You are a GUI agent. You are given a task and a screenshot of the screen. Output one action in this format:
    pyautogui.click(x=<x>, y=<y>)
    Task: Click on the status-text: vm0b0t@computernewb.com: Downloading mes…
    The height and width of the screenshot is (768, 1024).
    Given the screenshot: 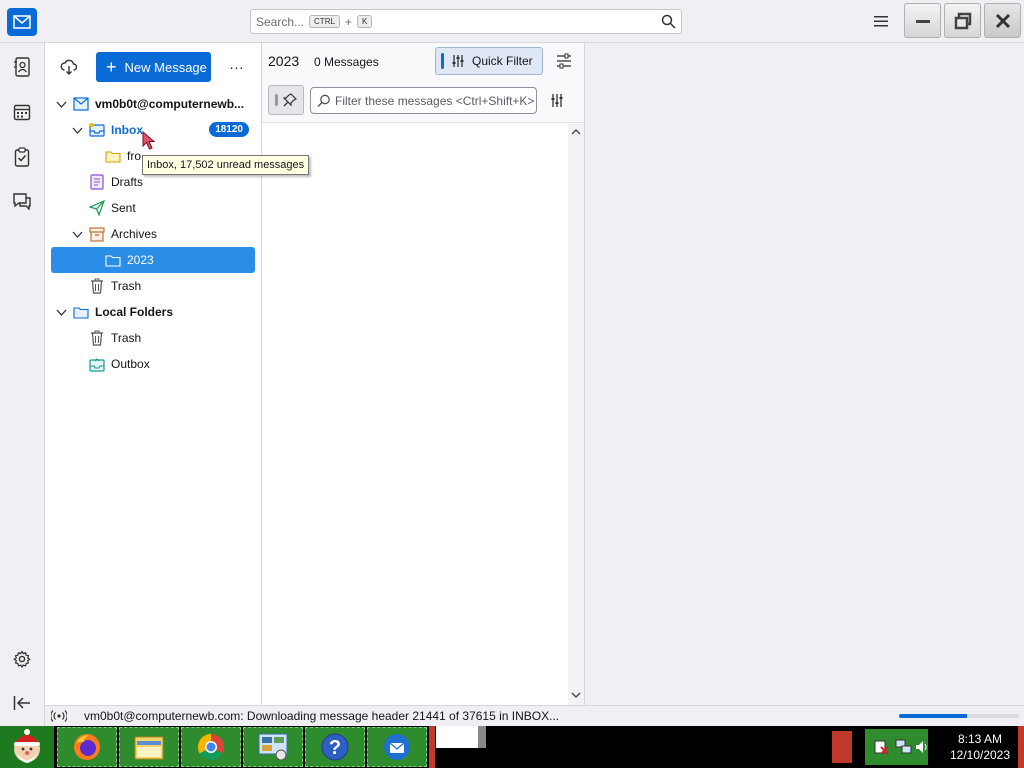 What is the action you would take?
    pyautogui.click(x=322, y=716)
    